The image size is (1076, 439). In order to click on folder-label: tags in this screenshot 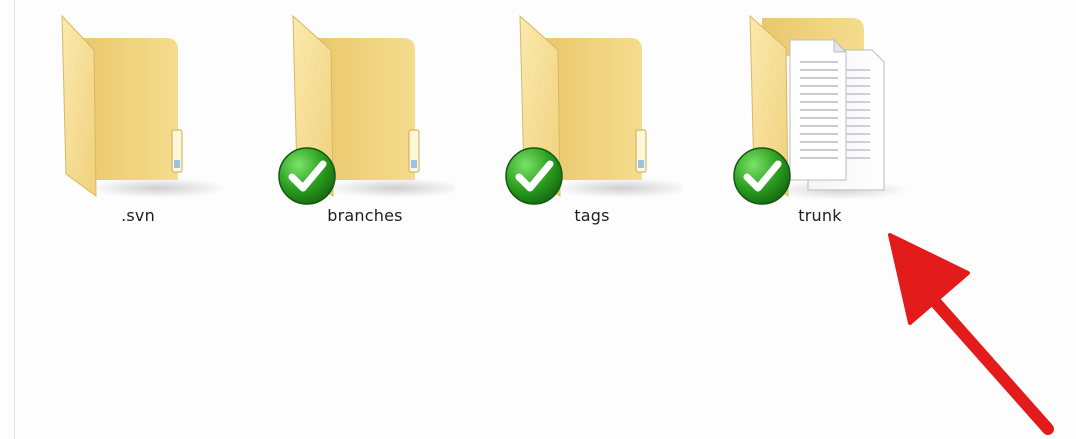, I will do `click(592, 215)`.